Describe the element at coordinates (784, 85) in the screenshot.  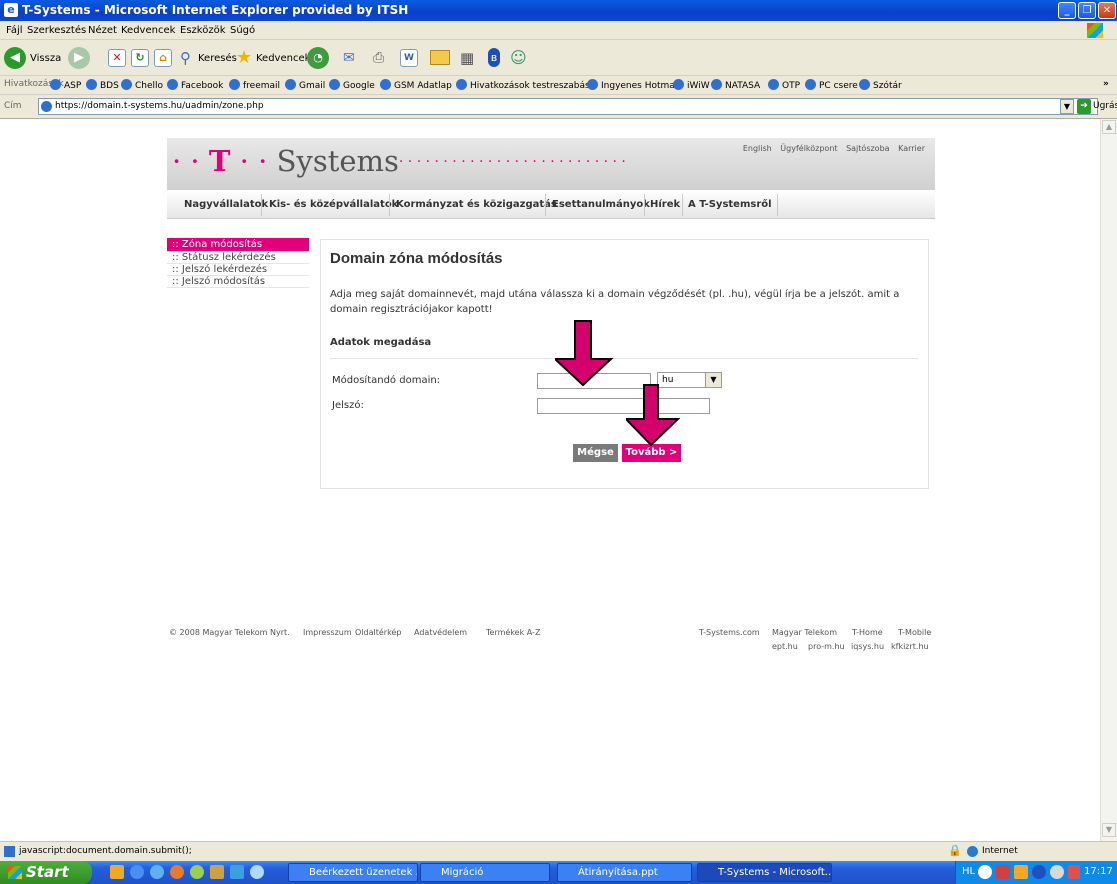
I see `link-otp: OTP` at that location.